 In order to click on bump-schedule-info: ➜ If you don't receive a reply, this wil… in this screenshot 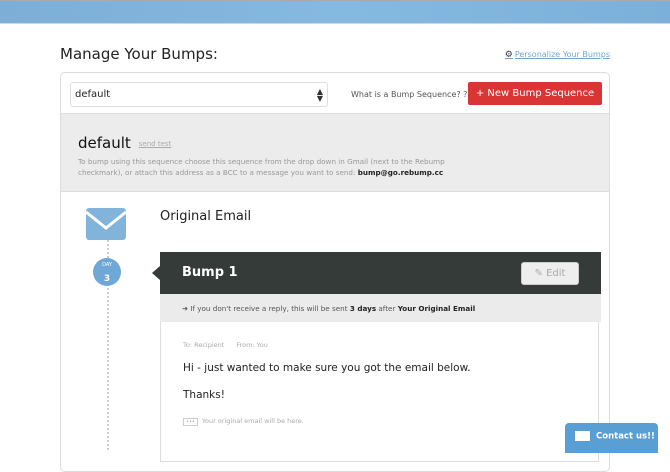, I will do `click(380, 308)`.